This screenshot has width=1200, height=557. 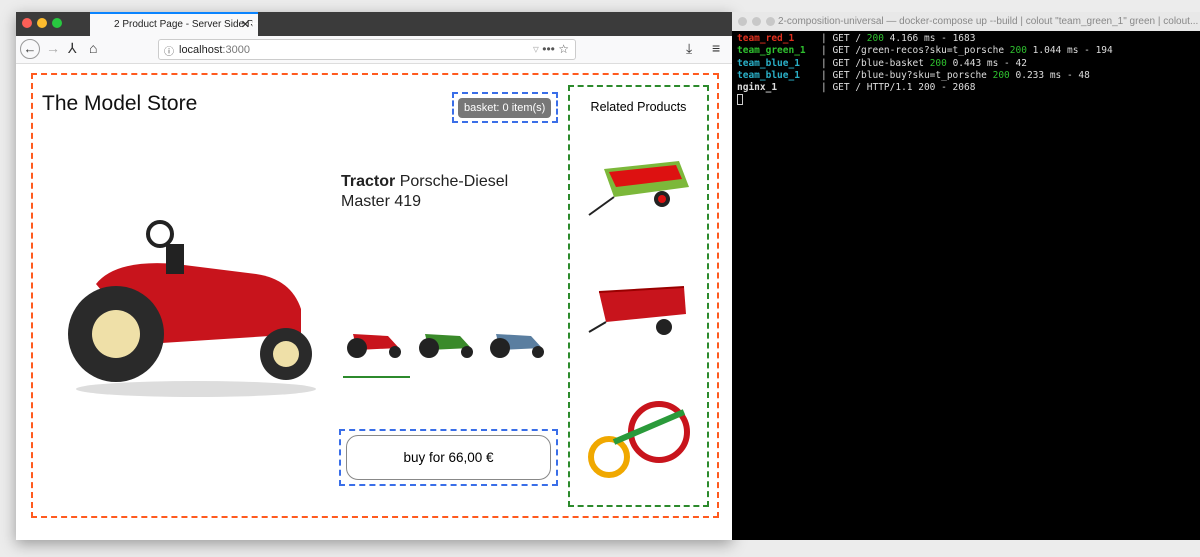 What do you see at coordinates (451, 192) in the screenshot?
I see `product-name: Tractor Porsche-Diesel Master 419` at bounding box center [451, 192].